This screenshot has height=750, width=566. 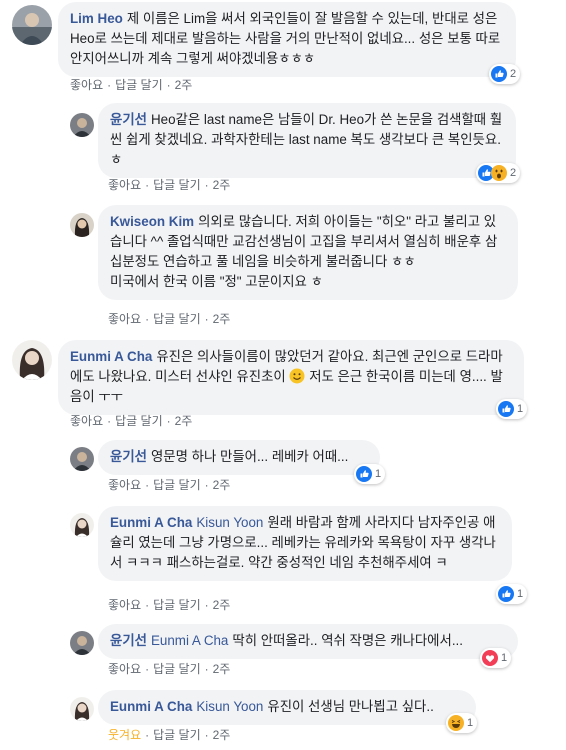 What do you see at coordinates (297, 376) in the screenshot?
I see `smile-emoji-icon` at bounding box center [297, 376].